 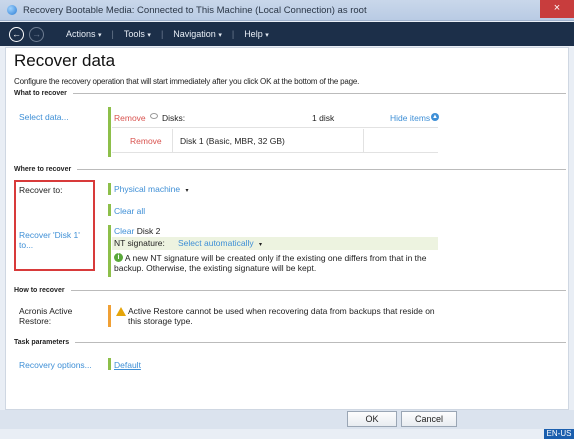 I want to click on status-bar, so click(x=287, y=434).